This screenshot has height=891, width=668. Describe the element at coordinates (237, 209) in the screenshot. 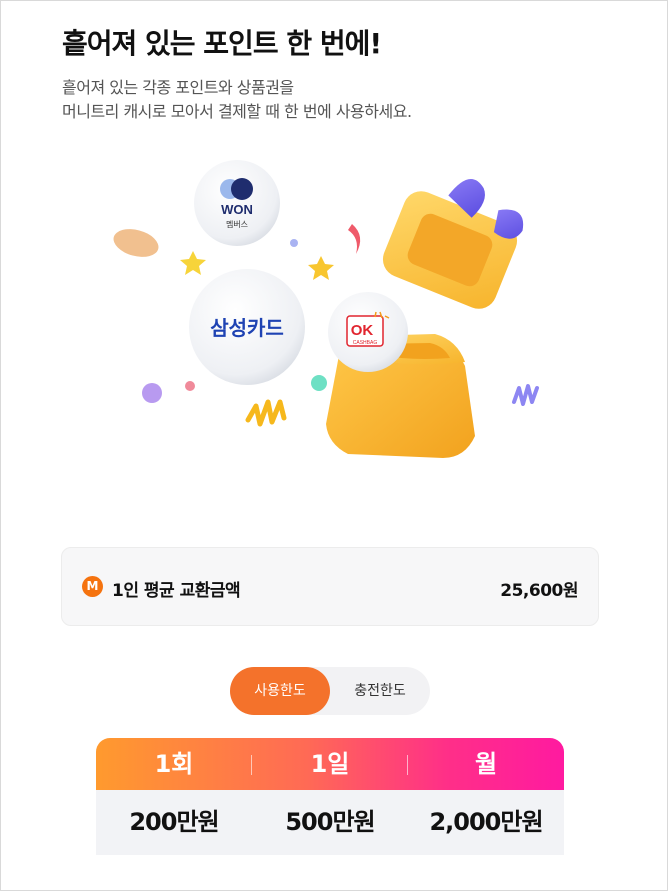

I see `won-logo-text: WON` at that location.